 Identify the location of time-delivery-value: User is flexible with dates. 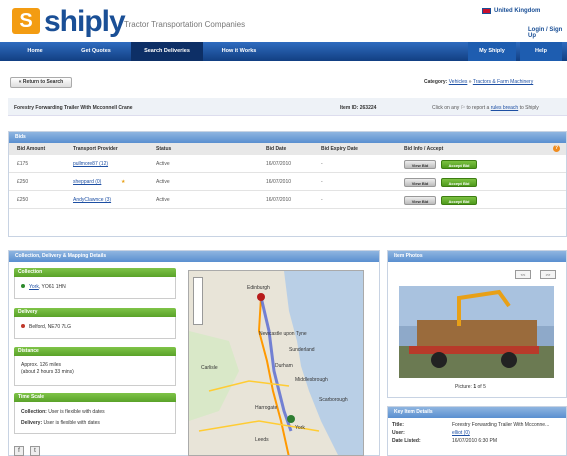
(71, 423).